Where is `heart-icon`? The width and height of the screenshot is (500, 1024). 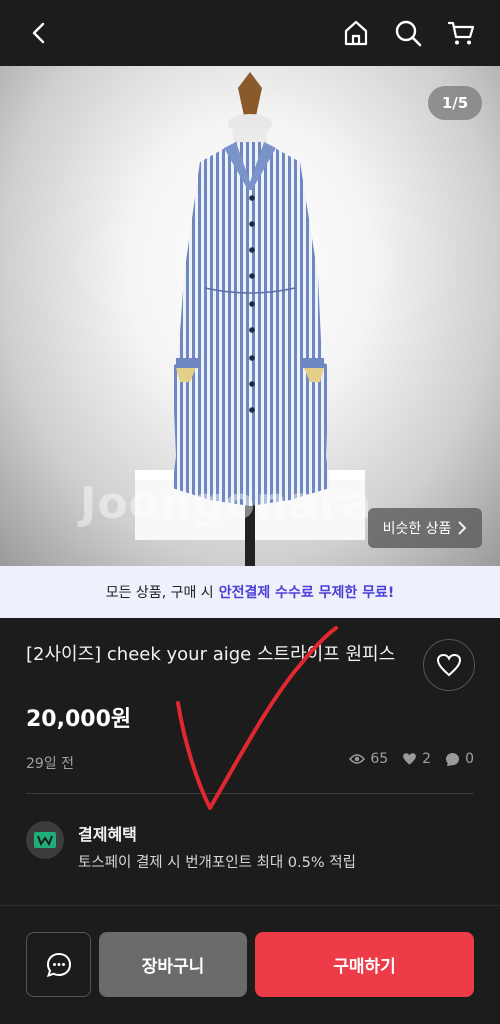 heart-icon is located at coordinates (449, 665).